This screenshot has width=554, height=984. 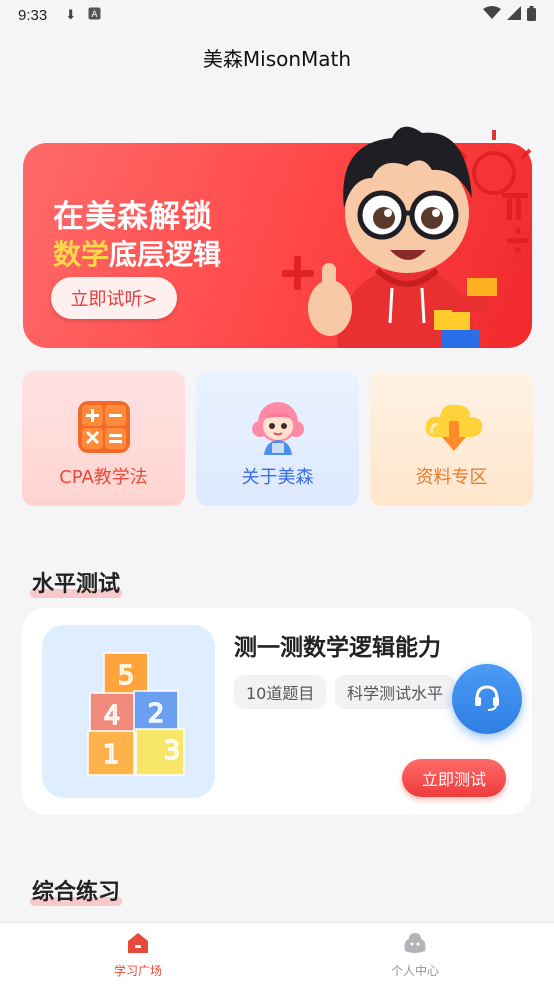 I want to click on home-icon, so click(x=138, y=944).